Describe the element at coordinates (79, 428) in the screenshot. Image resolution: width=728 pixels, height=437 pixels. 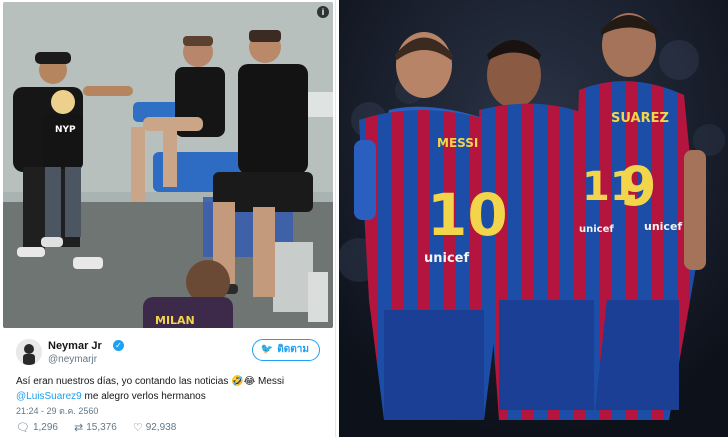
I see `retweet-icon: ⇄` at that location.